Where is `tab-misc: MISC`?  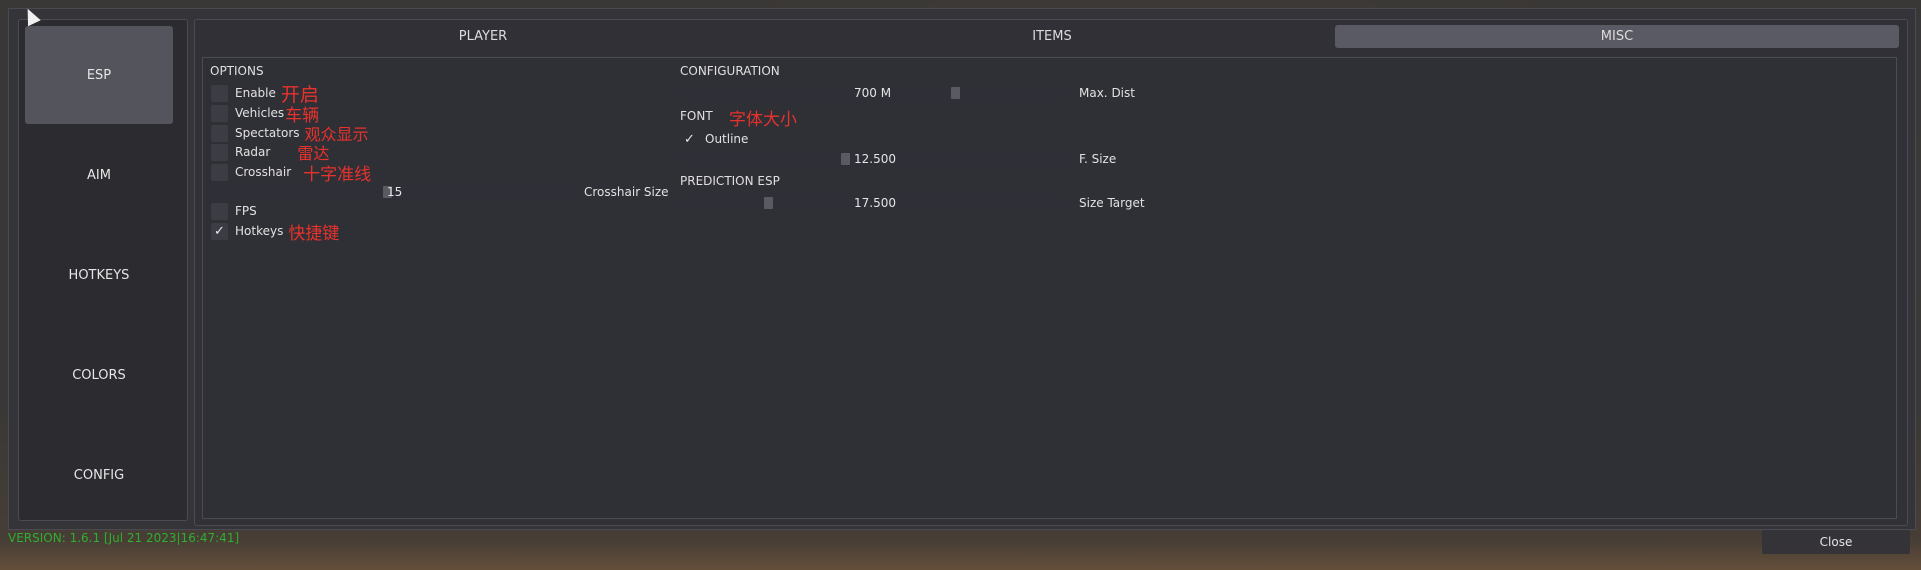
tab-misc: MISC is located at coordinates (1617, 36).